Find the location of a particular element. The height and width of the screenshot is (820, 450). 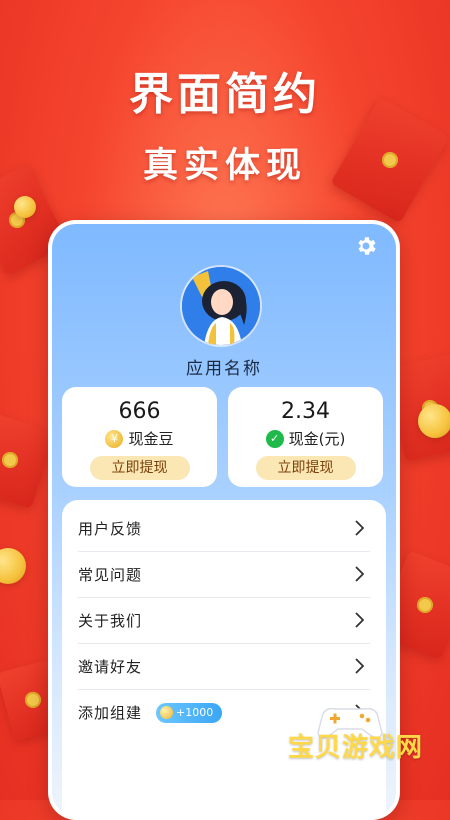

menu-item-feedback: 用户反馈 is located at coordinates (224, 529).